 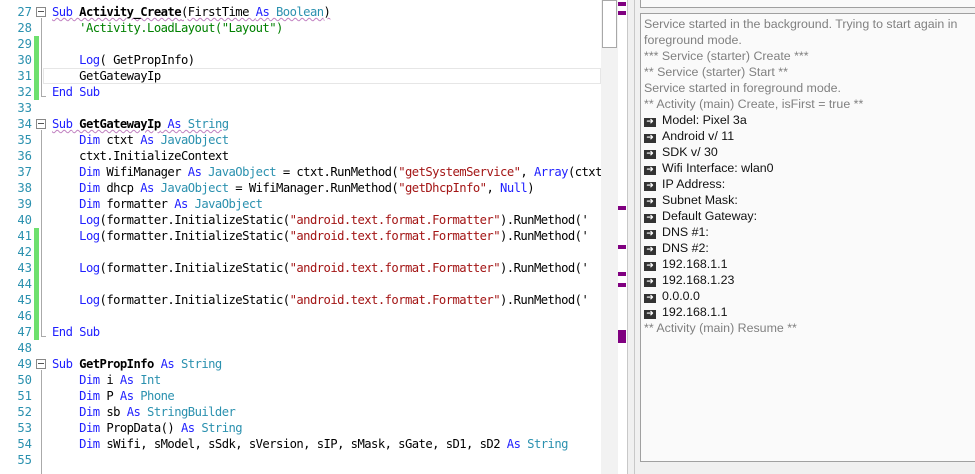 I want to click on line-number: 49, so click(x=24, y=364).